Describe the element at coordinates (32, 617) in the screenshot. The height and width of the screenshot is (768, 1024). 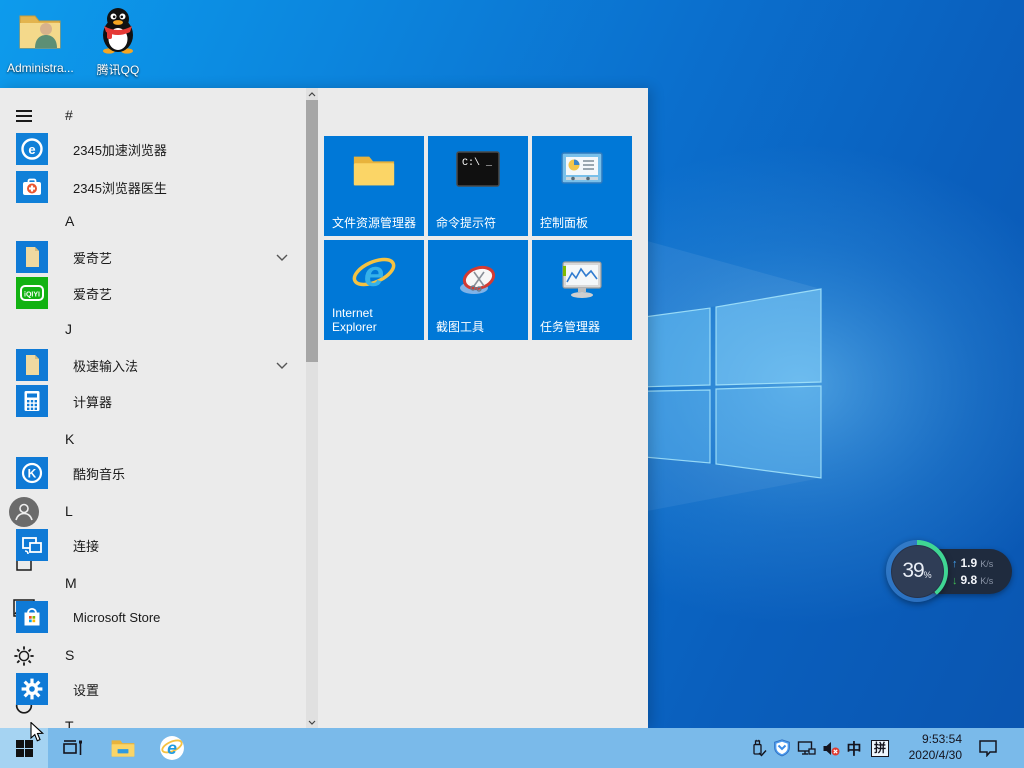
I see `microsoft-store-icon` at that location.